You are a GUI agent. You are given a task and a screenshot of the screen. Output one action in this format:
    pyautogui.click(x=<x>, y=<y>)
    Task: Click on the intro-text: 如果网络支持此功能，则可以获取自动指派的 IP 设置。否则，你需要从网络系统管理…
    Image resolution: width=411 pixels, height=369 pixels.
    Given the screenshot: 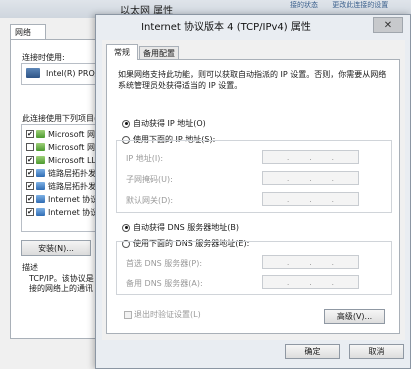 What is the action you would take?
    pyautogui.click(x=252, y=80)
    